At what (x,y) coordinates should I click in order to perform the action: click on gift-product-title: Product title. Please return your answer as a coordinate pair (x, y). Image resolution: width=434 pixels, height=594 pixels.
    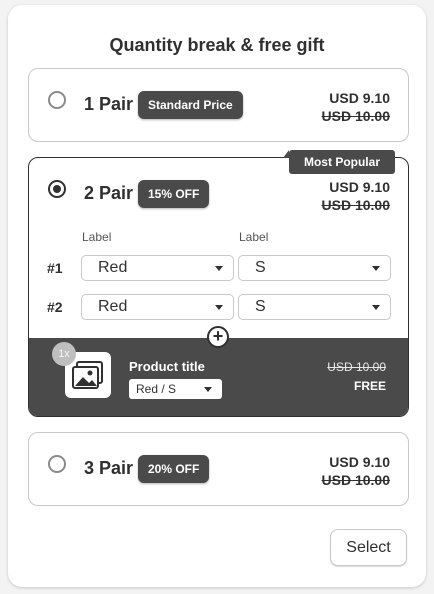
    Looking at the image, I should click on (167, 366).